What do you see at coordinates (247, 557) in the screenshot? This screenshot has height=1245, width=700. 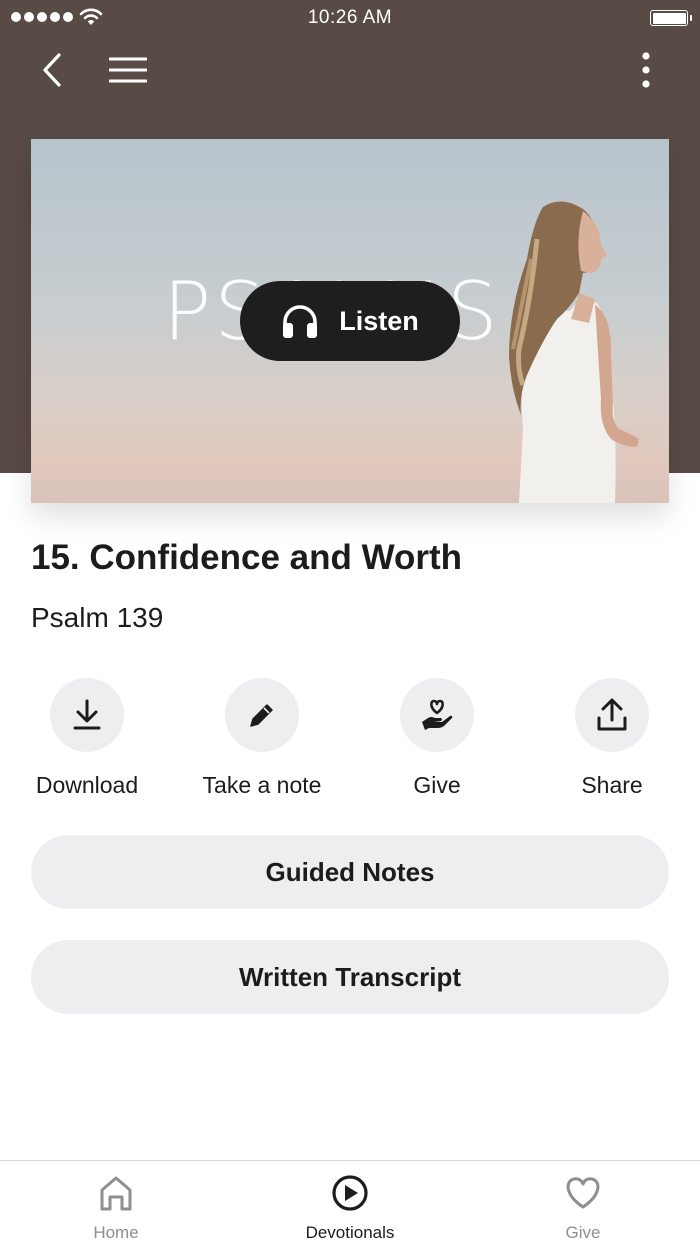 I see `episode-title: 15. Confidence and Worth` at bounding box center [247, 557].